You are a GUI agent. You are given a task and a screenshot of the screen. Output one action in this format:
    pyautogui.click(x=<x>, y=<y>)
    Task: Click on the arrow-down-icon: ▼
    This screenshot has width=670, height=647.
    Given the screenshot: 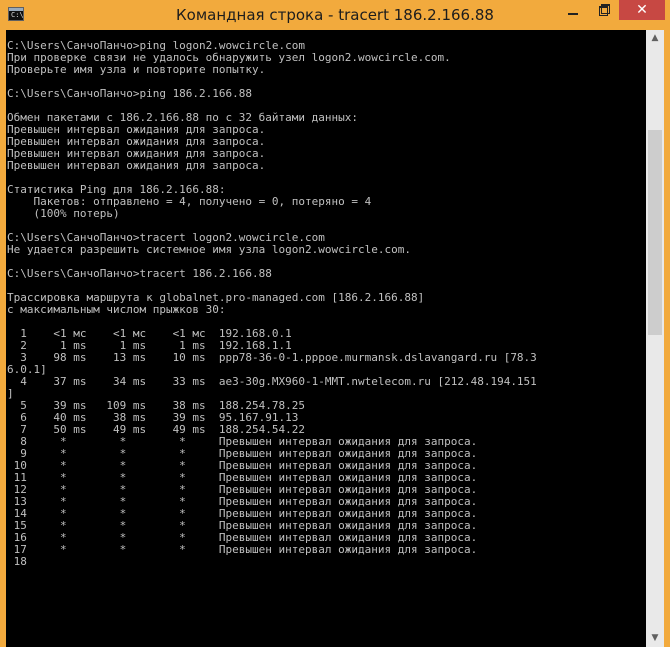 What is the action you would take?
    pyautogui.click(x=655, y=638)
    